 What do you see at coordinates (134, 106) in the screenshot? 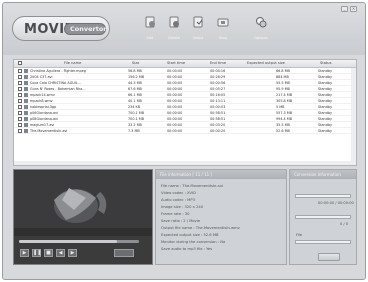
I see `cell-size: 234 KB` at bounding box center [134, 106].